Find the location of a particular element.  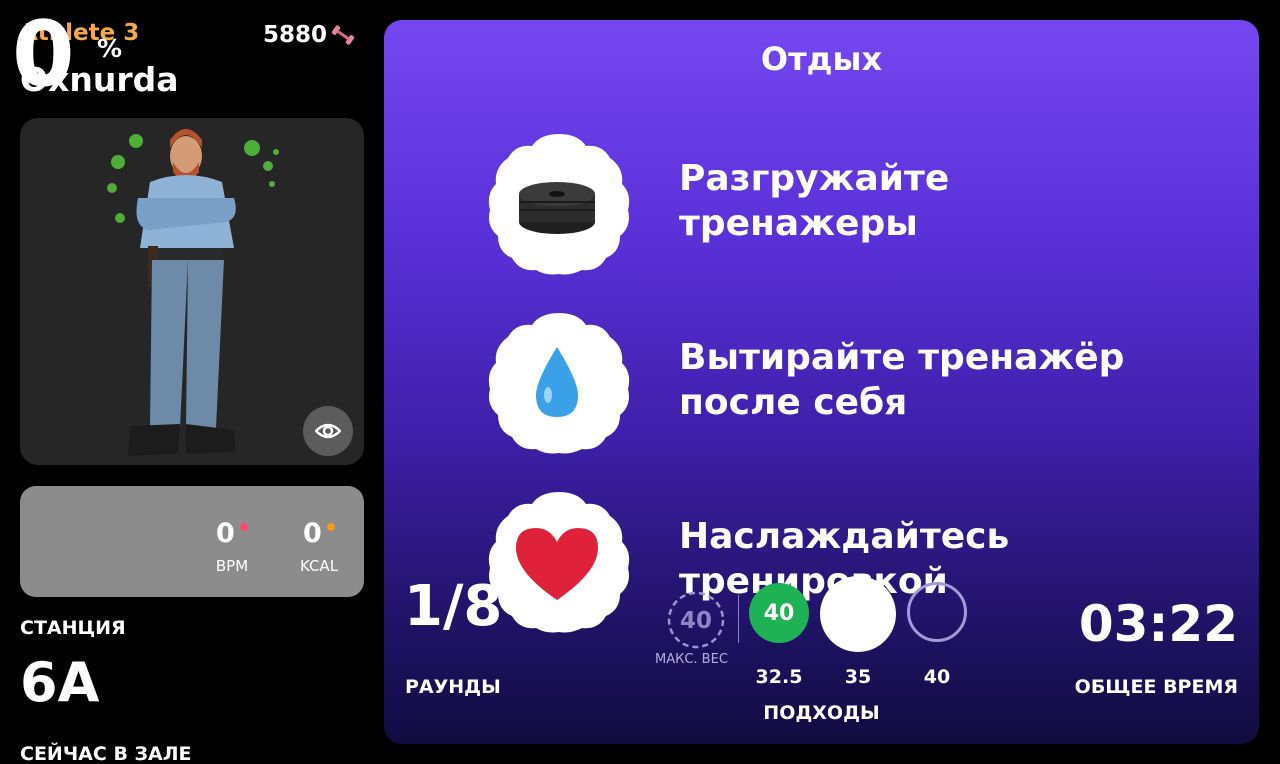

dumbbell-icon is located at coordinates (343, 35).